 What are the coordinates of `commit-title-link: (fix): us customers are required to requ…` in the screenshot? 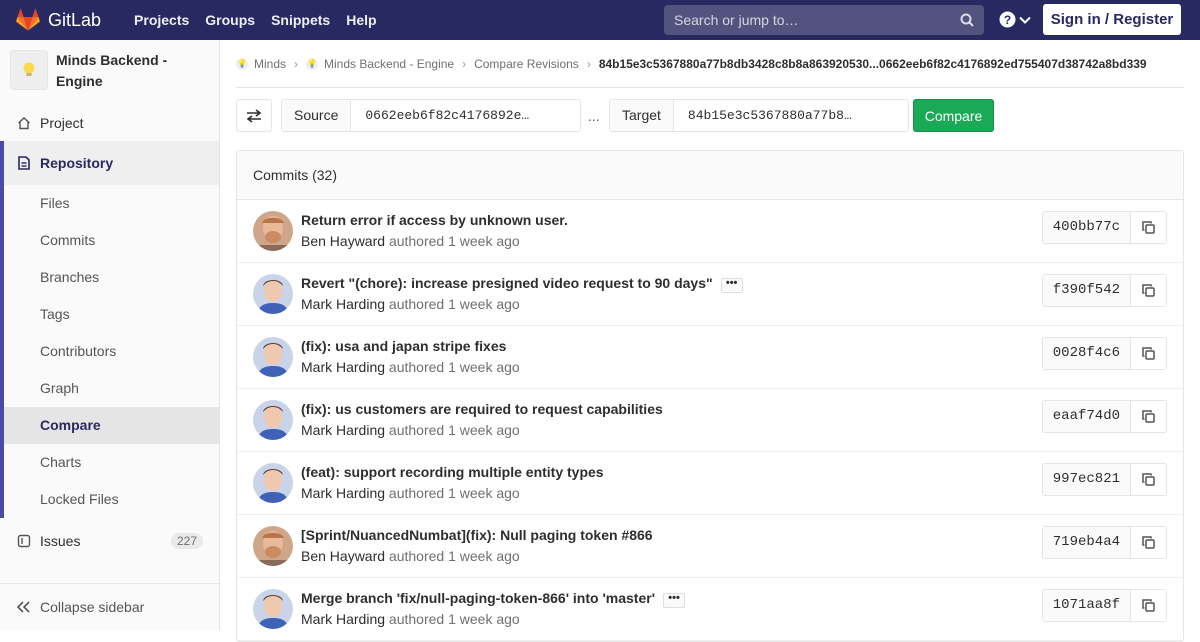 It's located at (482, 409).